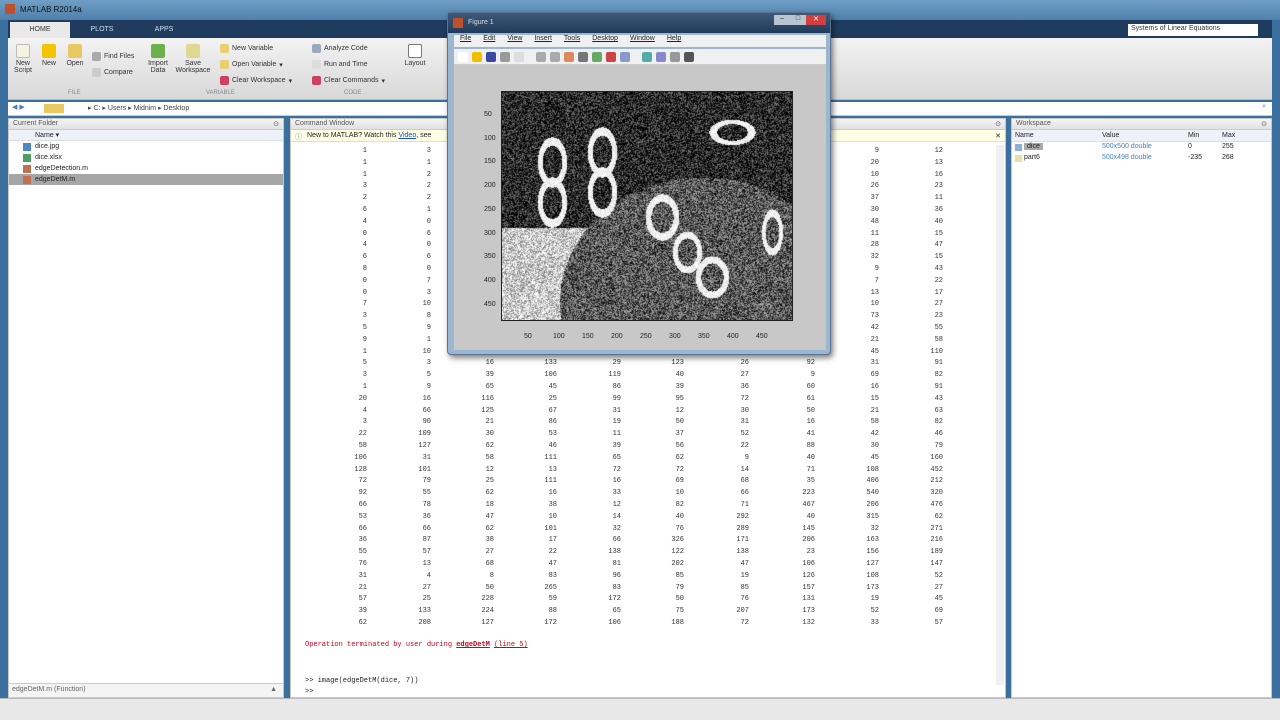 The image size is (1280, 720). I want to click on maximize-icon: □, so click(798, 20).